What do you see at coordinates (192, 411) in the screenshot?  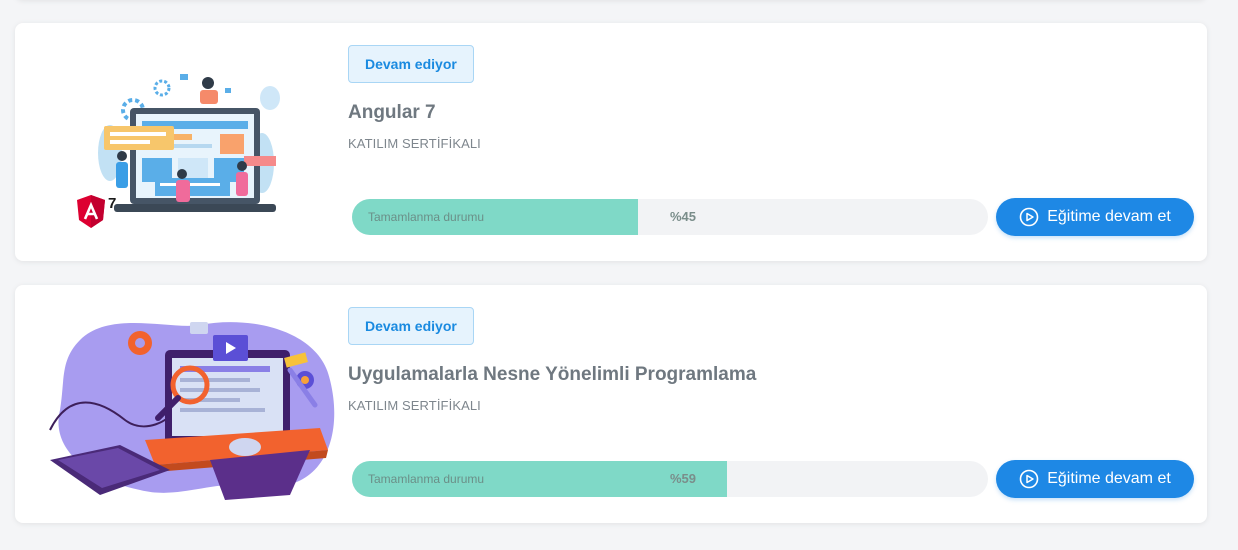 I see `programming-workstation-illustration` at bounding box center [192, 411].